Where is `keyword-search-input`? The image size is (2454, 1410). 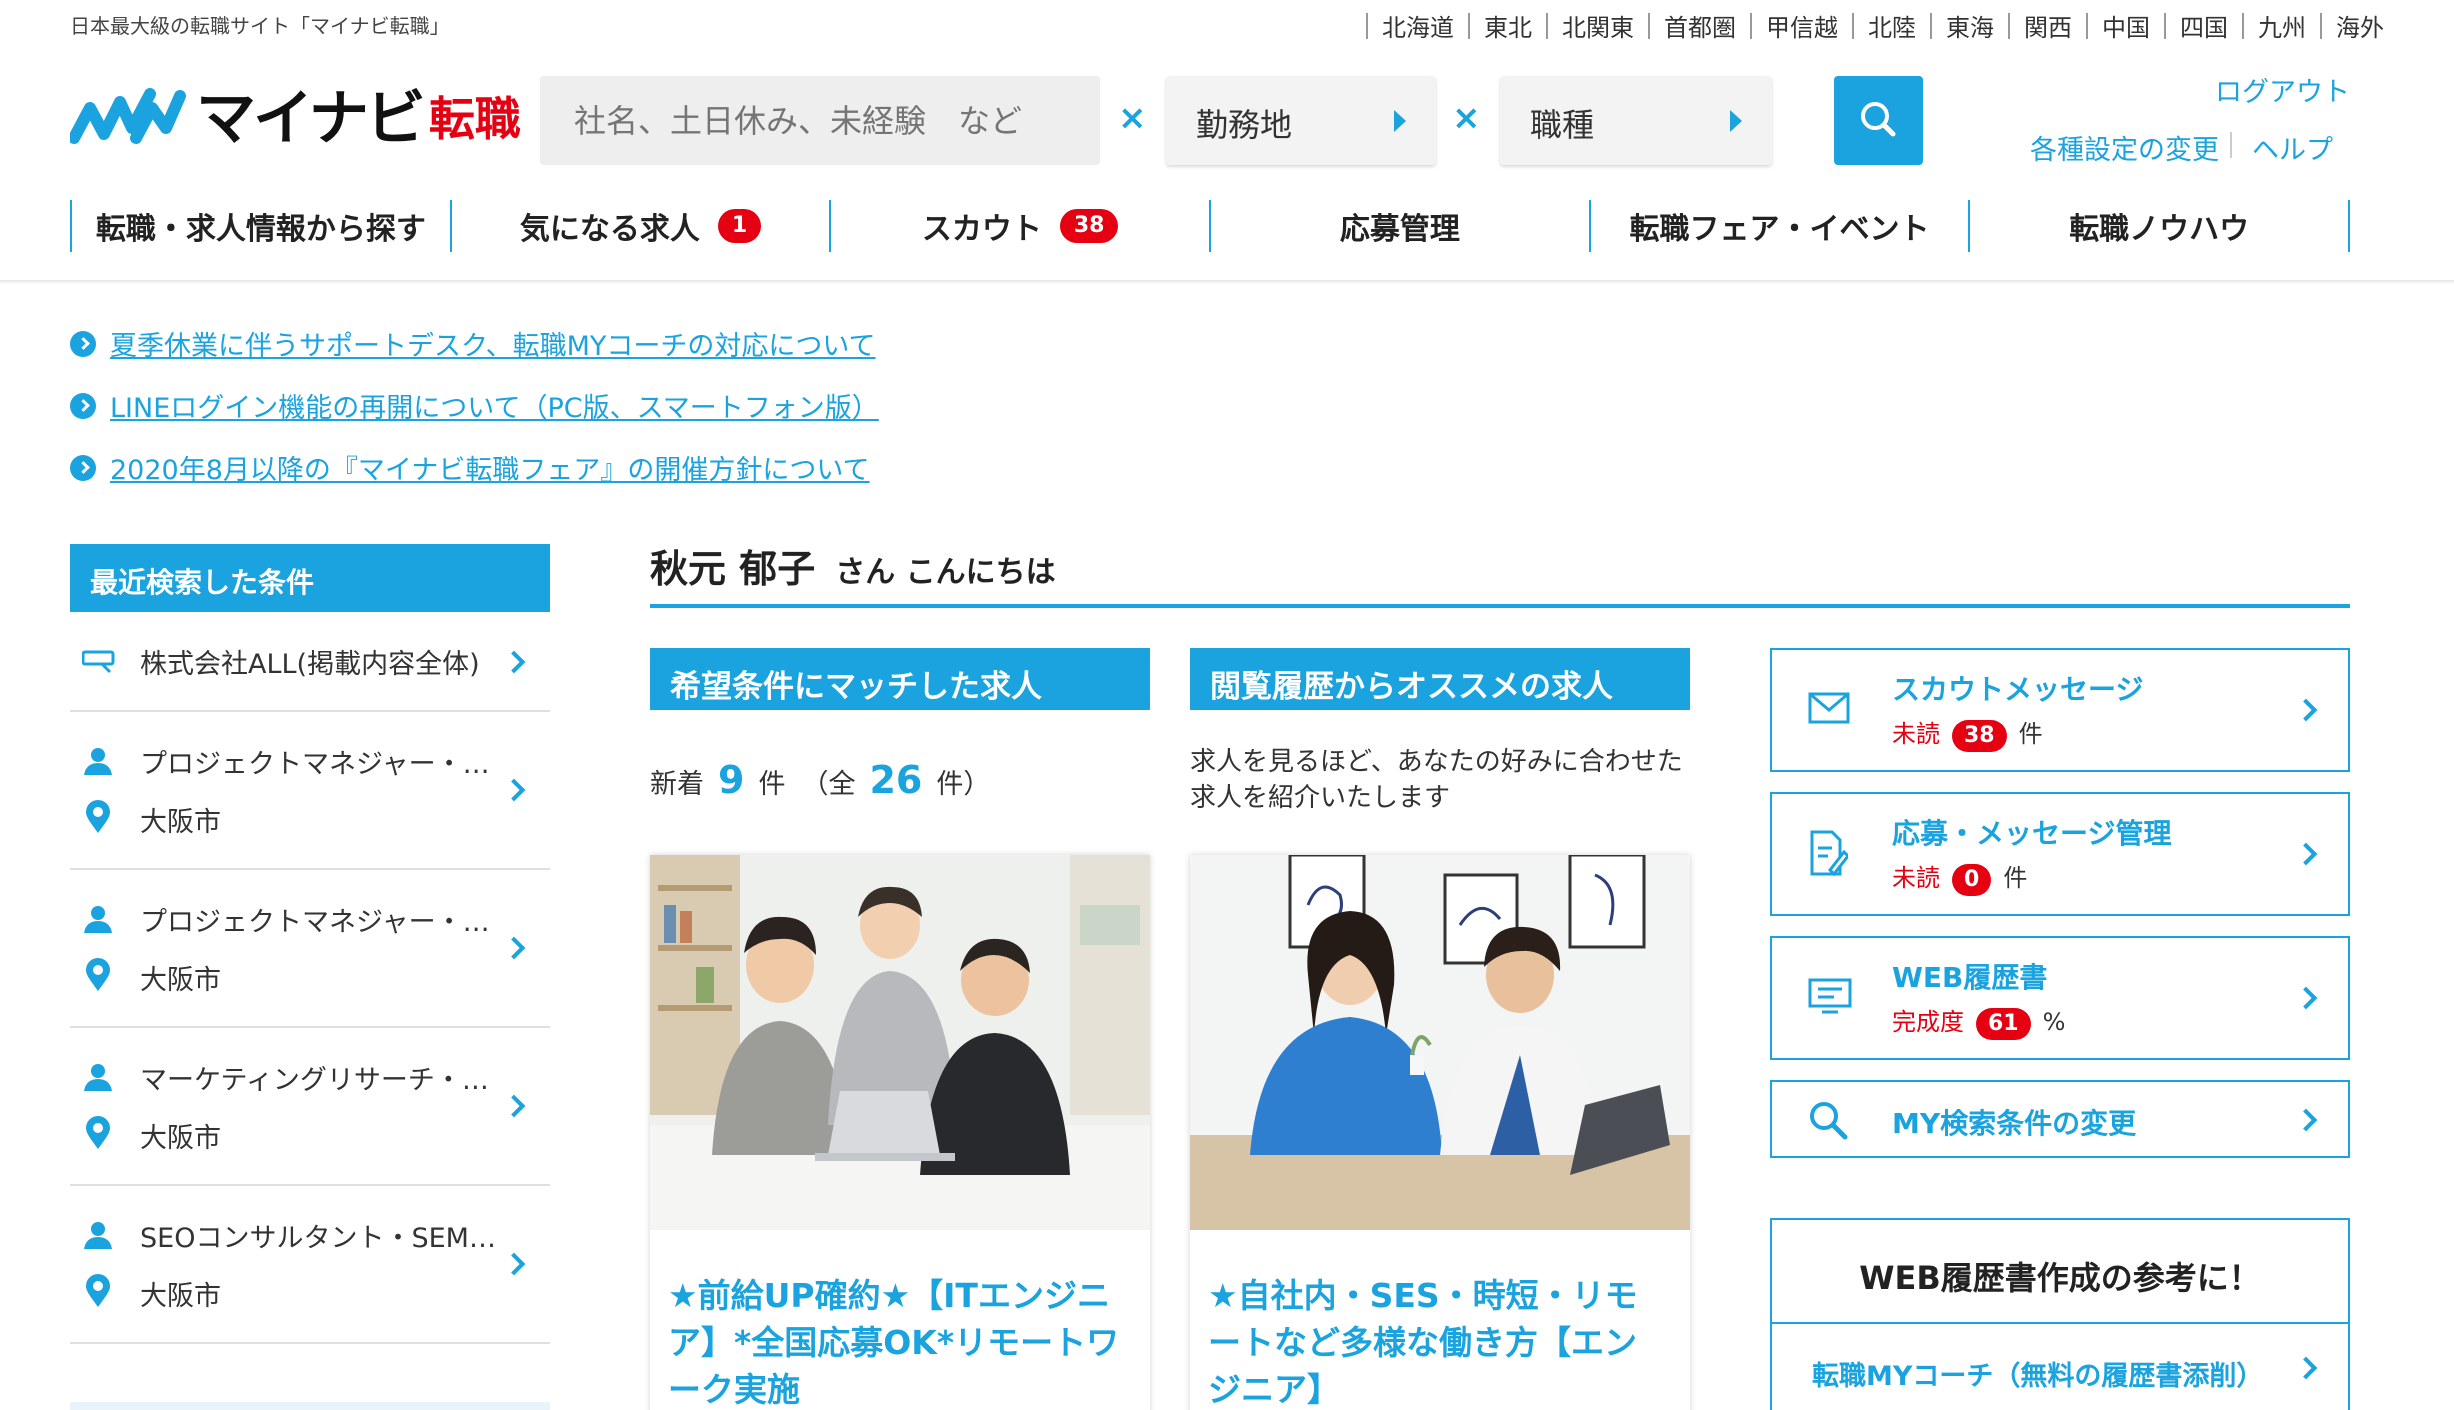 keyword-search-input is located at coordinates (820, 120).